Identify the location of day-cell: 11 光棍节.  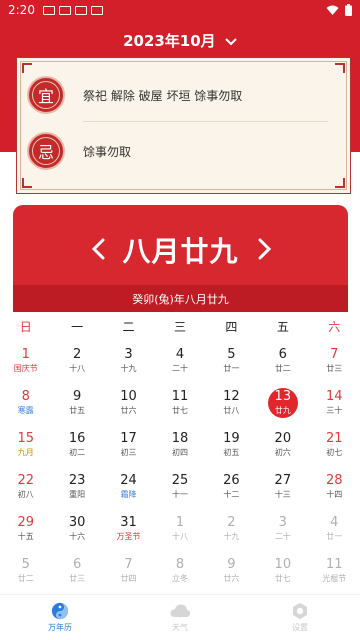
(334, 571).